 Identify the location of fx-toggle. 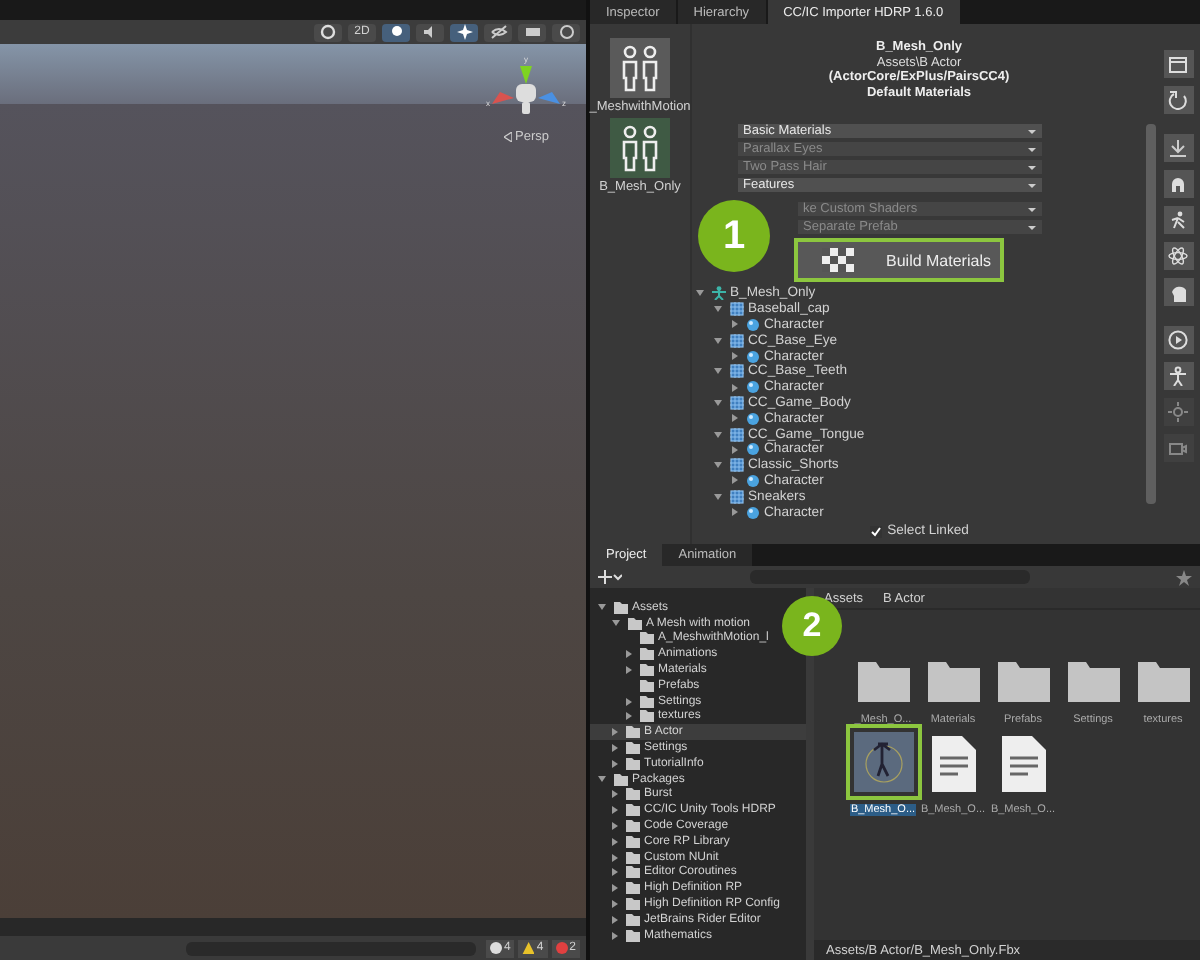
(464, 32).